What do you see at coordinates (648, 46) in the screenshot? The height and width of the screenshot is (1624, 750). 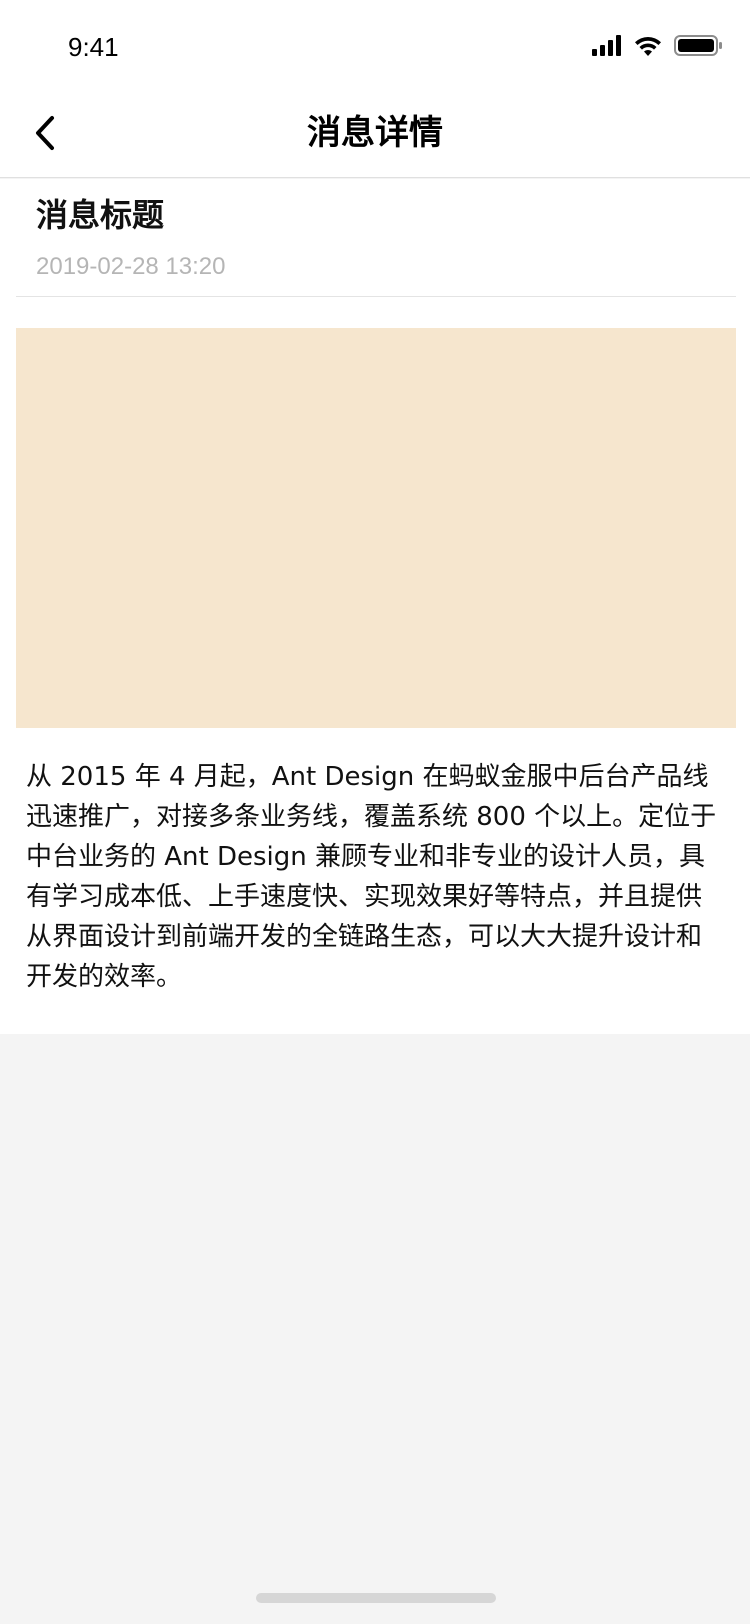 I see `wifi-icon` at bounding box center [648, 46].